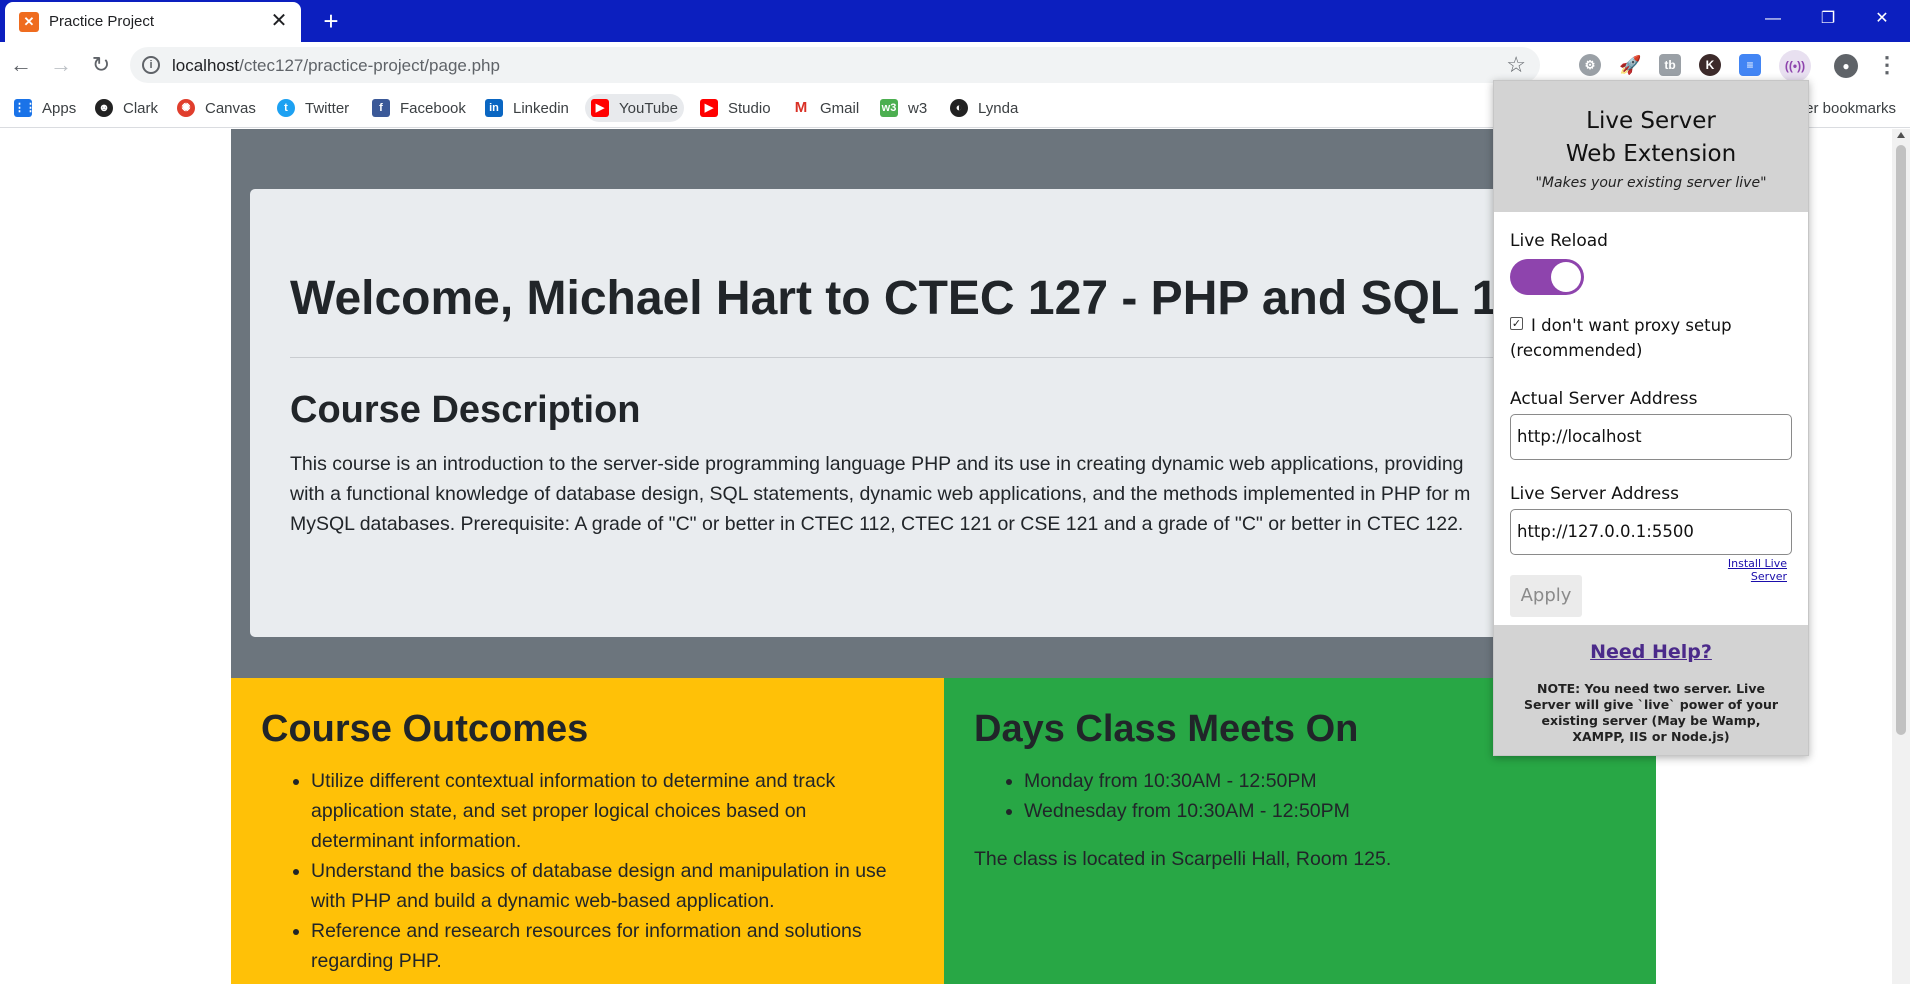 Image resolution: width=1910 pixels, height=984 pixels. I want to click on apps-grid-icon: ⋮⋮, so click(25, 108).